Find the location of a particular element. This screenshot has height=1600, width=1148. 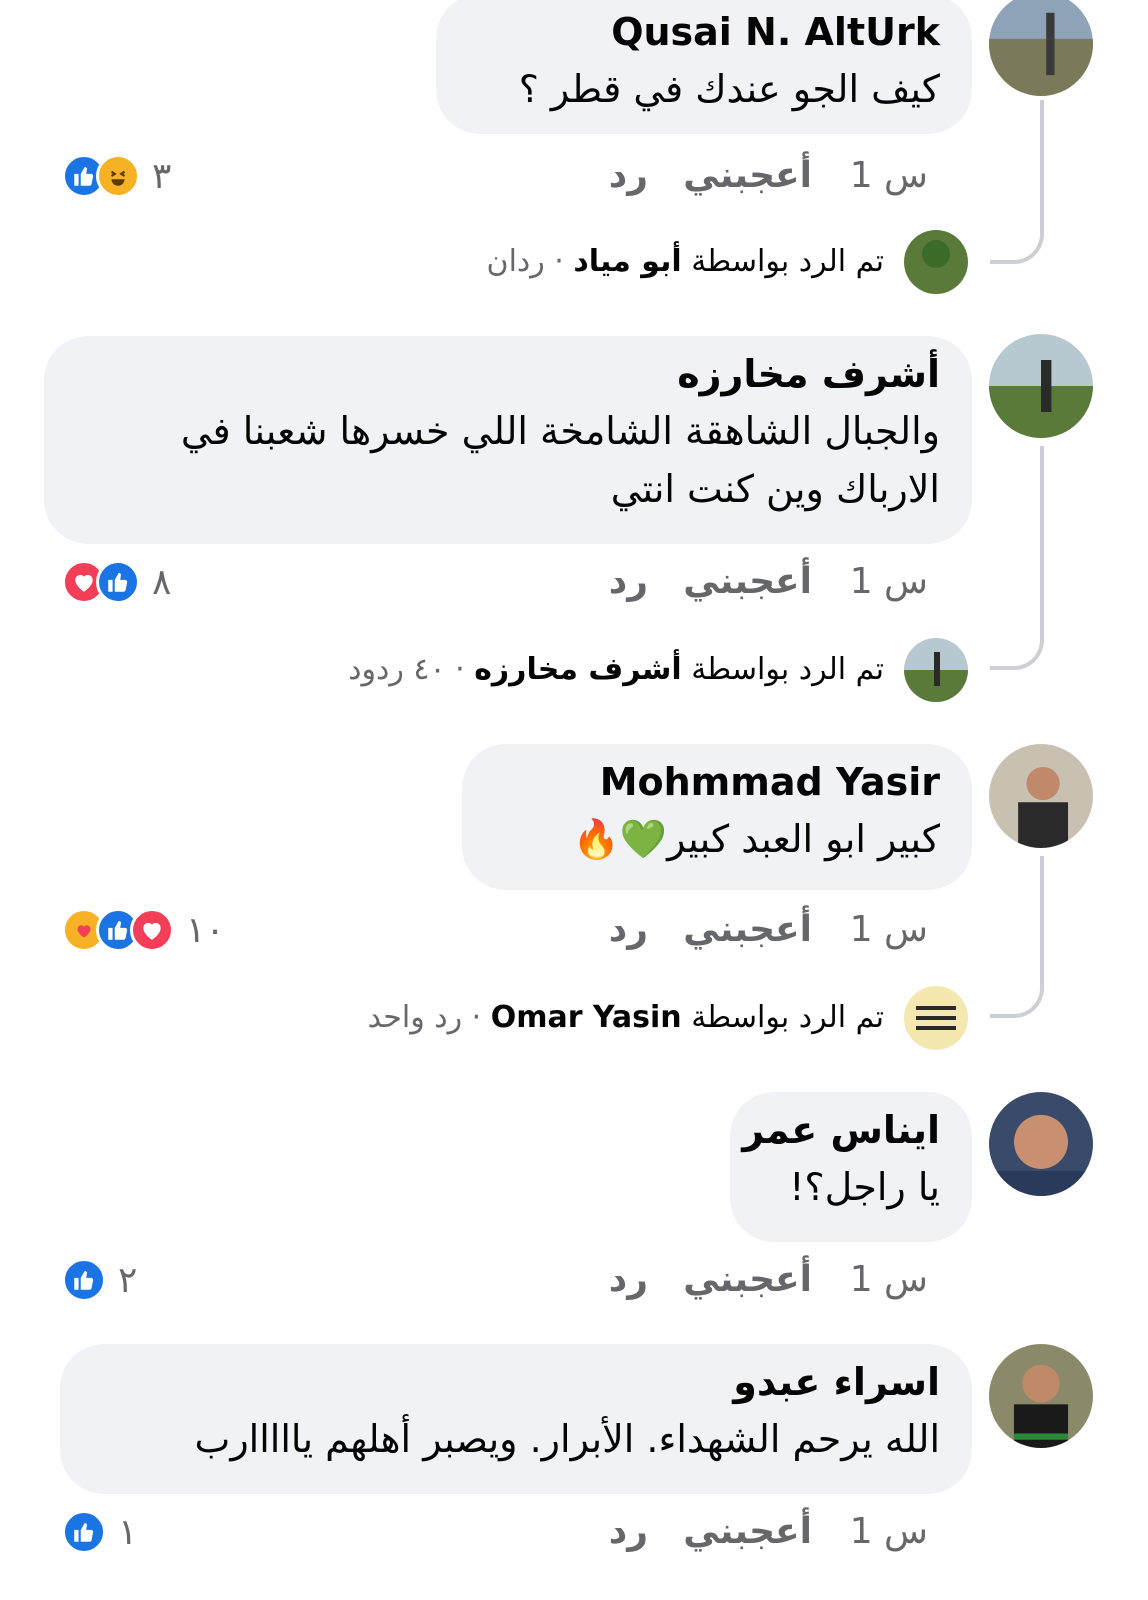

reply-connector is located at coordinates (1017, 558).